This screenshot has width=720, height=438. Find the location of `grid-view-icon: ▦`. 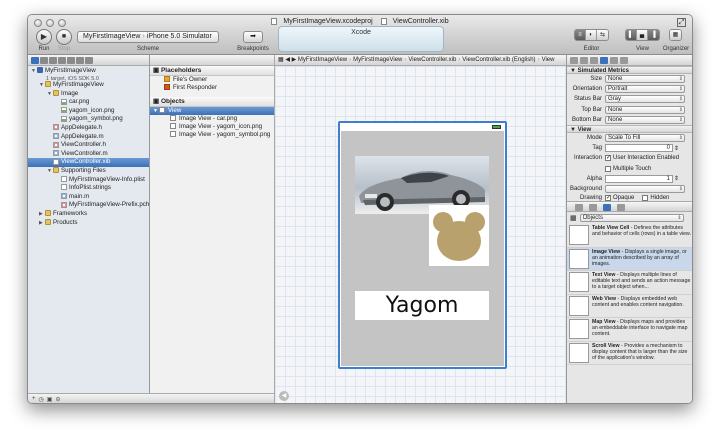

grid-view-icon: ▦ is located at coordinates (573, 218).